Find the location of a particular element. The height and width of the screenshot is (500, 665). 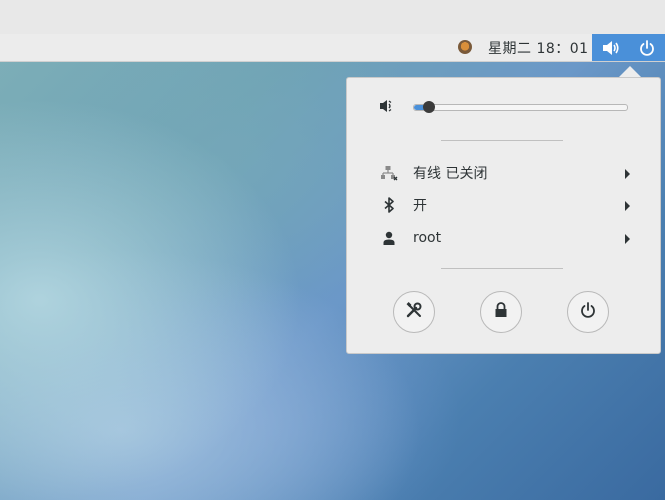

menu-item-bluetooth: 开 is located at coordinates (502, 205).